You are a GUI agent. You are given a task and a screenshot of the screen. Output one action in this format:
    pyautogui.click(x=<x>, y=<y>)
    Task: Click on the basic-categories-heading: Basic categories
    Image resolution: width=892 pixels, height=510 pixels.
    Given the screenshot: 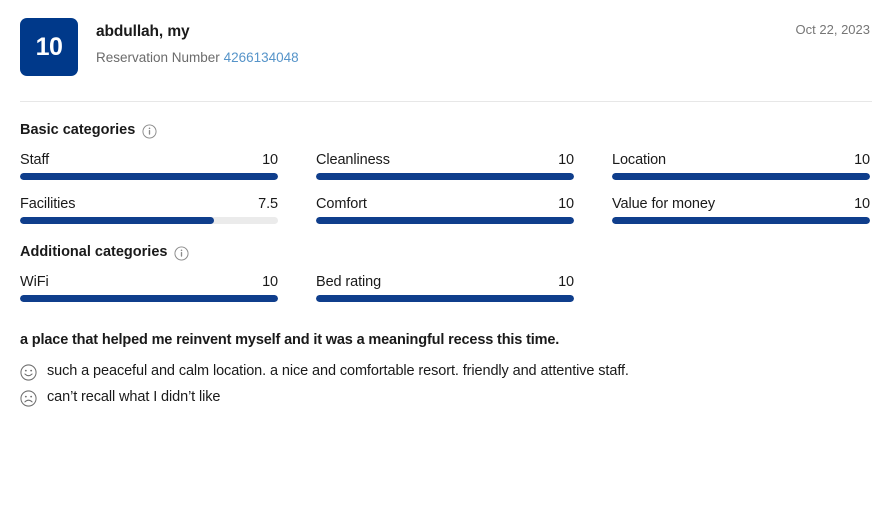 What is the action you would take?
    pyautogui.click(x=456, y=130)
    